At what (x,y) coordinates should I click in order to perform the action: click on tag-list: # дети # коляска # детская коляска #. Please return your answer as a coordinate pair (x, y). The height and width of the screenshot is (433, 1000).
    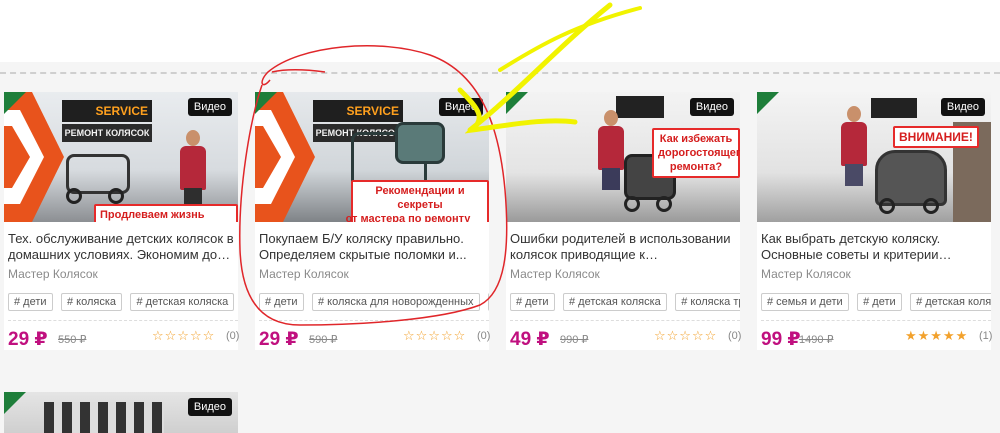
    Looking at the image, I should click on (123, 302).